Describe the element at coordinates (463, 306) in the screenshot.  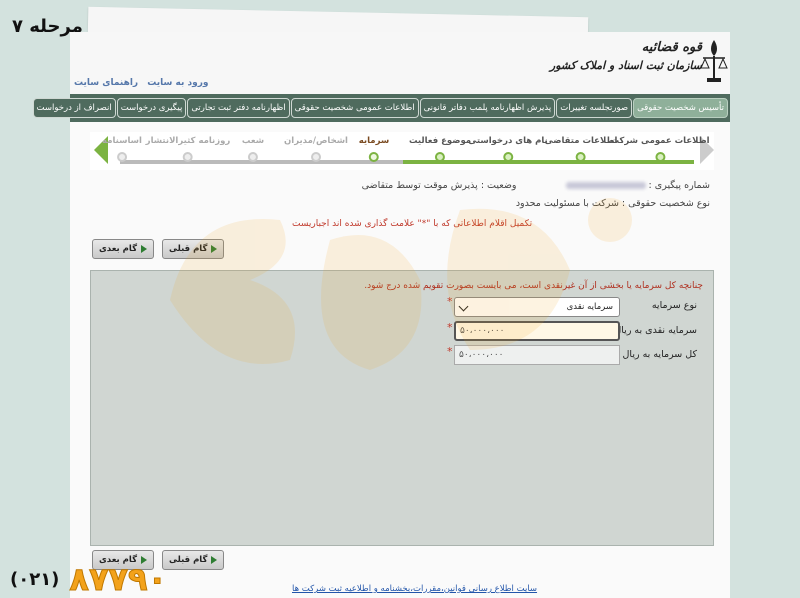
I see `chevron-down-icon` at that location.